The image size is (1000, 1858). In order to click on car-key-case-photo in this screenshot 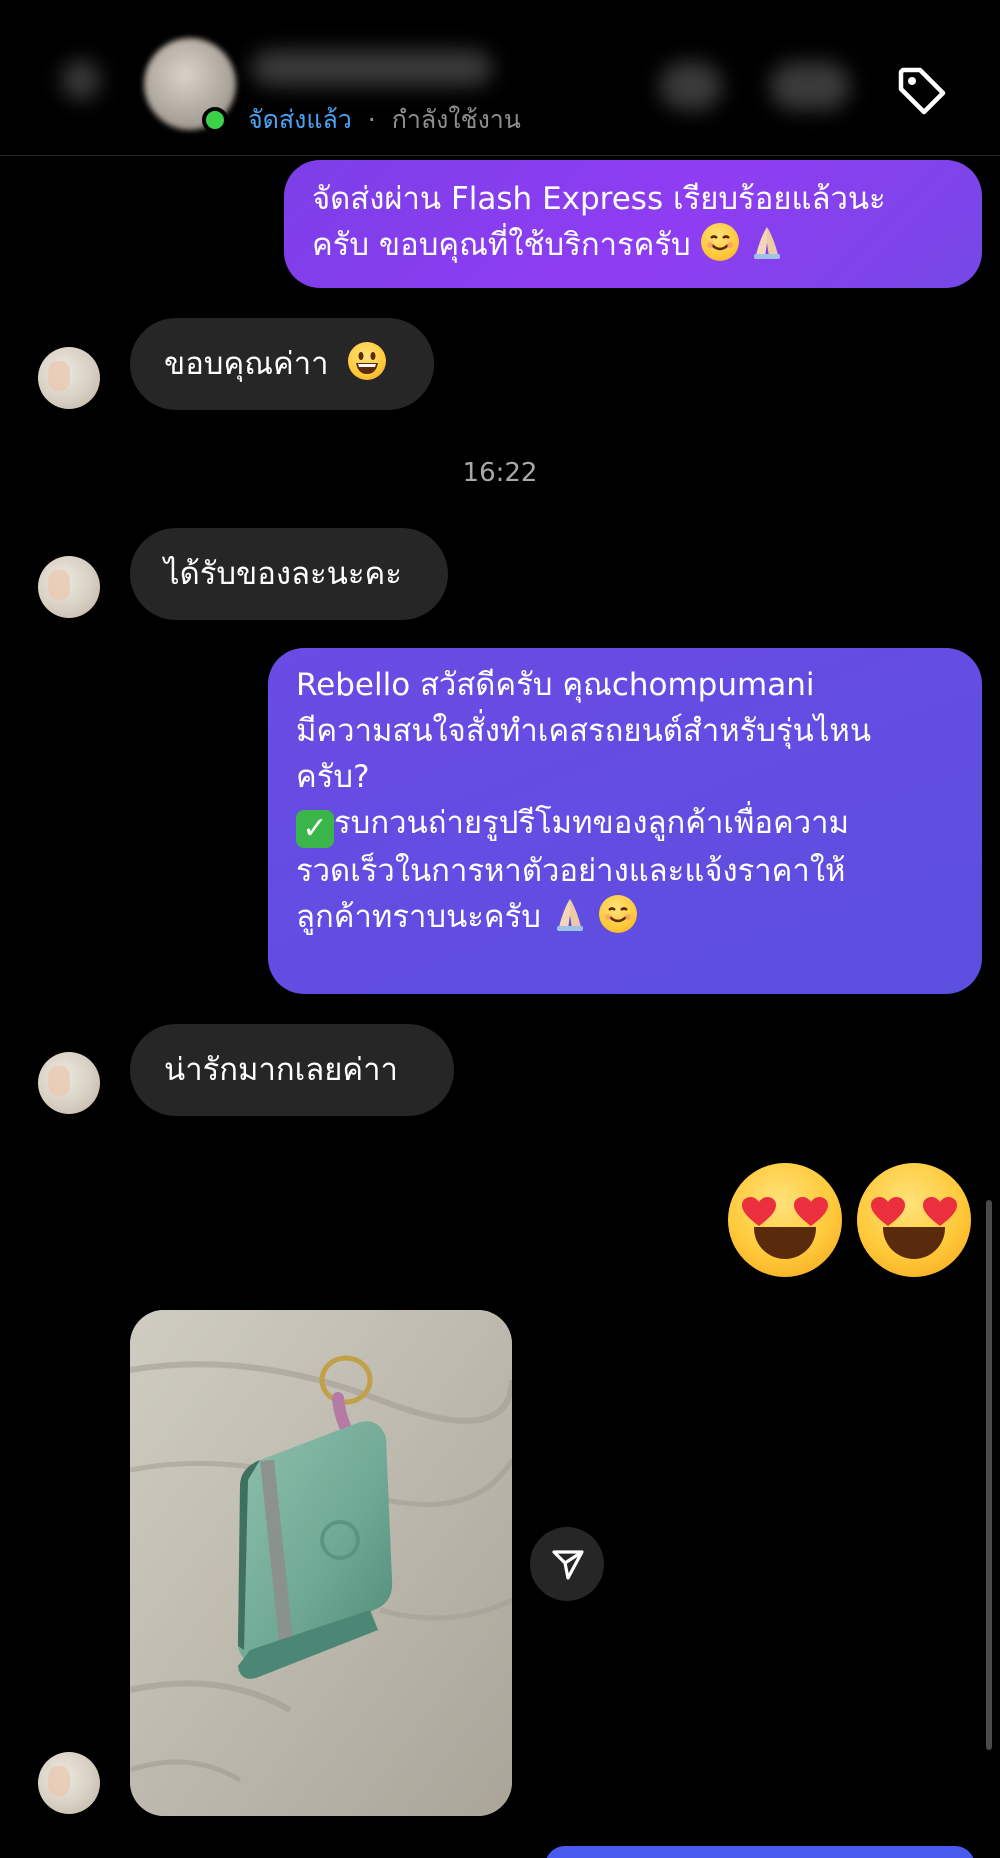, I will do `click(321, 1563)`.